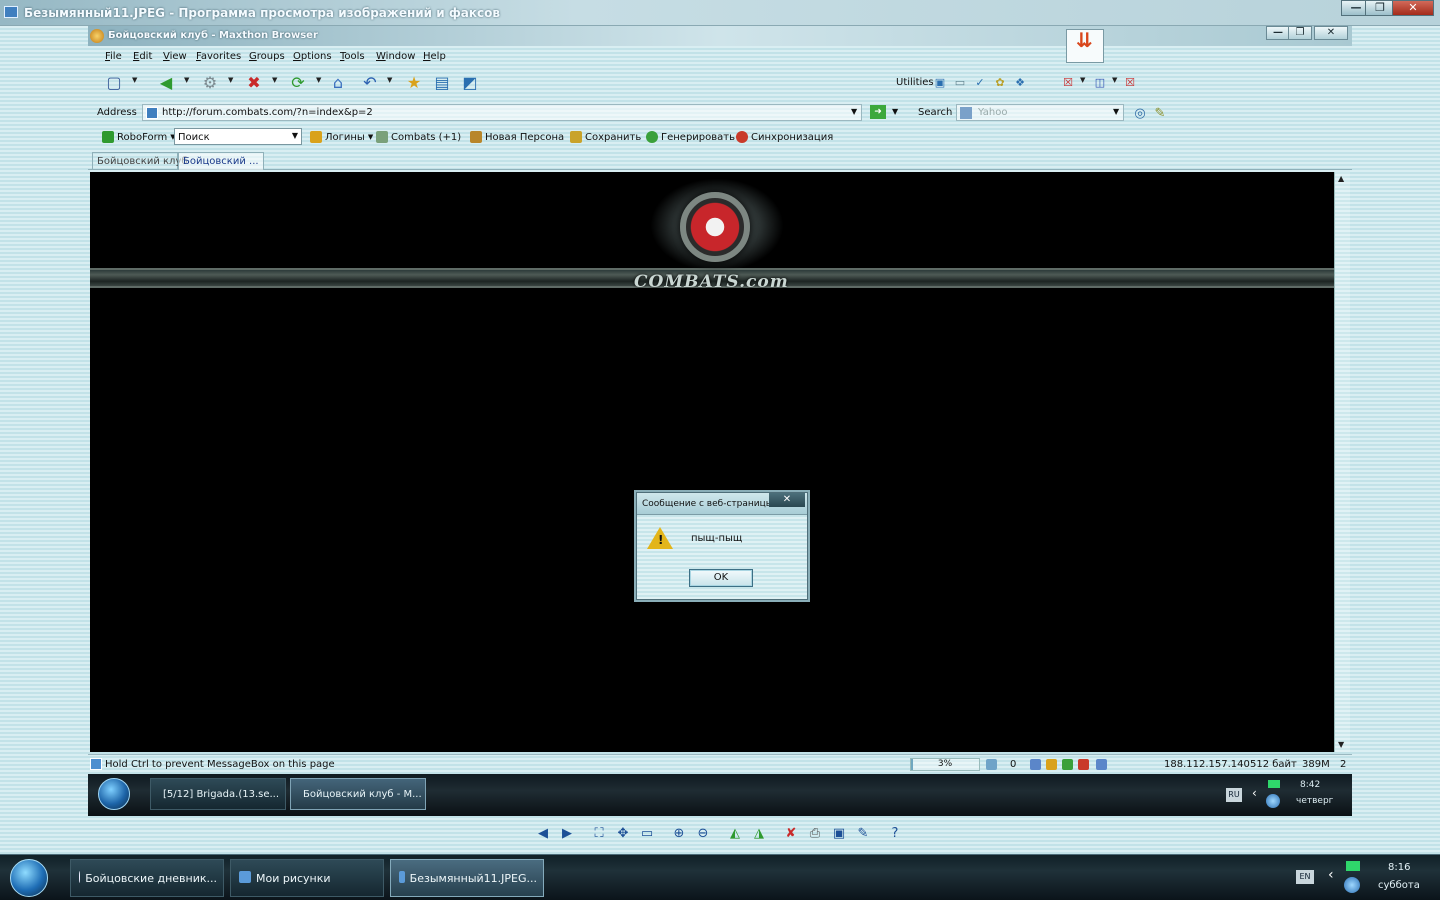 The height and width of the screenshot is (900, 1440). Describe the element at coordinates (839, 834) in the screenshot. I see `save-copy-icon: ▣` at that location.